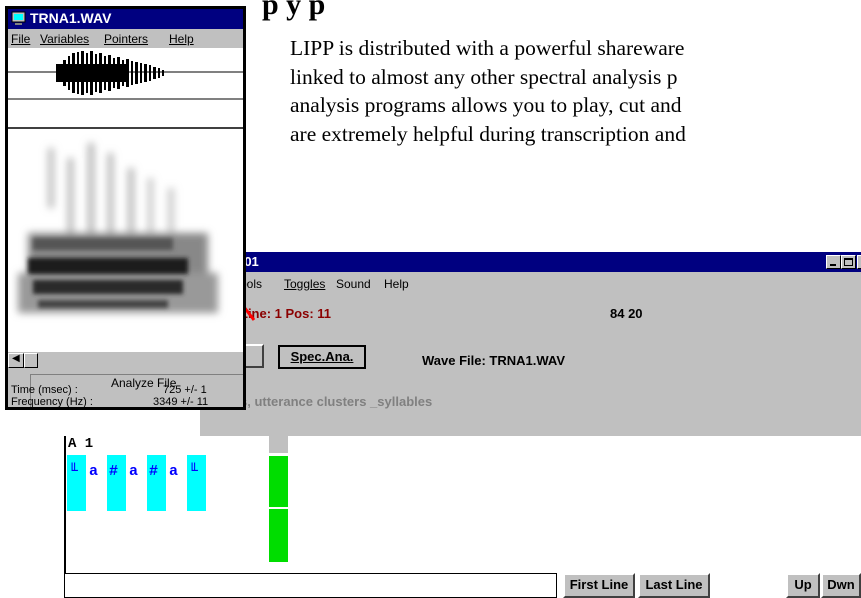  I want to click on segment-symbol-7: ╙, so click(194, 471).